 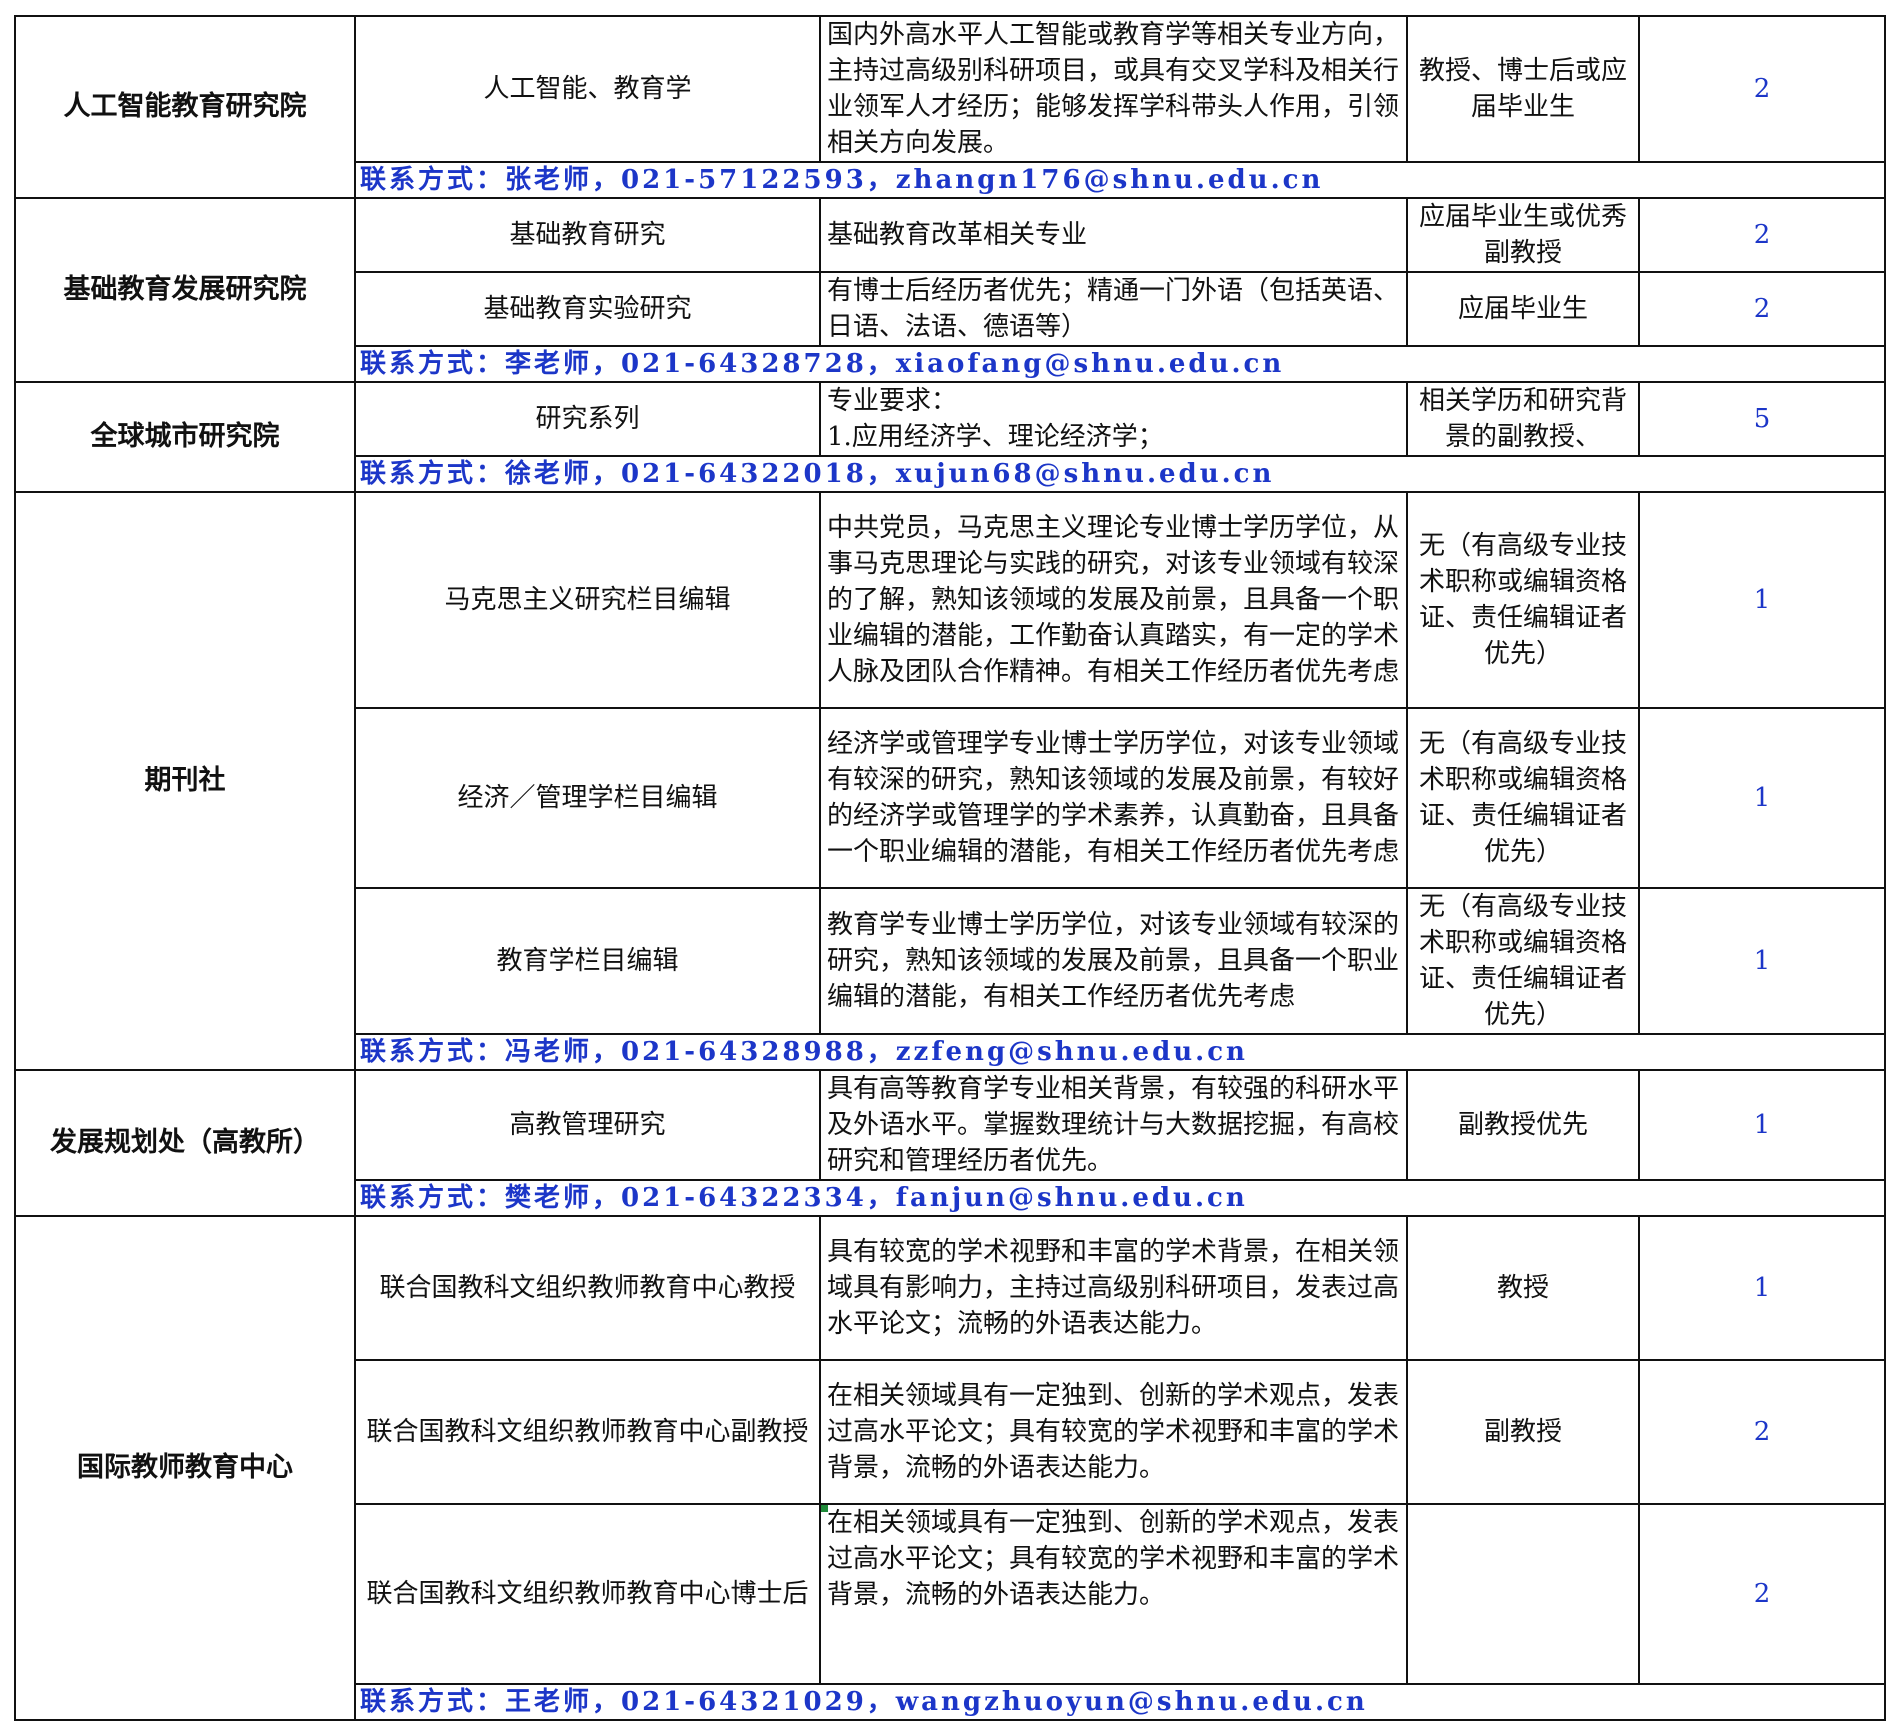 I want to click on headcount-cell: 5, so click(x=1762, y=419).